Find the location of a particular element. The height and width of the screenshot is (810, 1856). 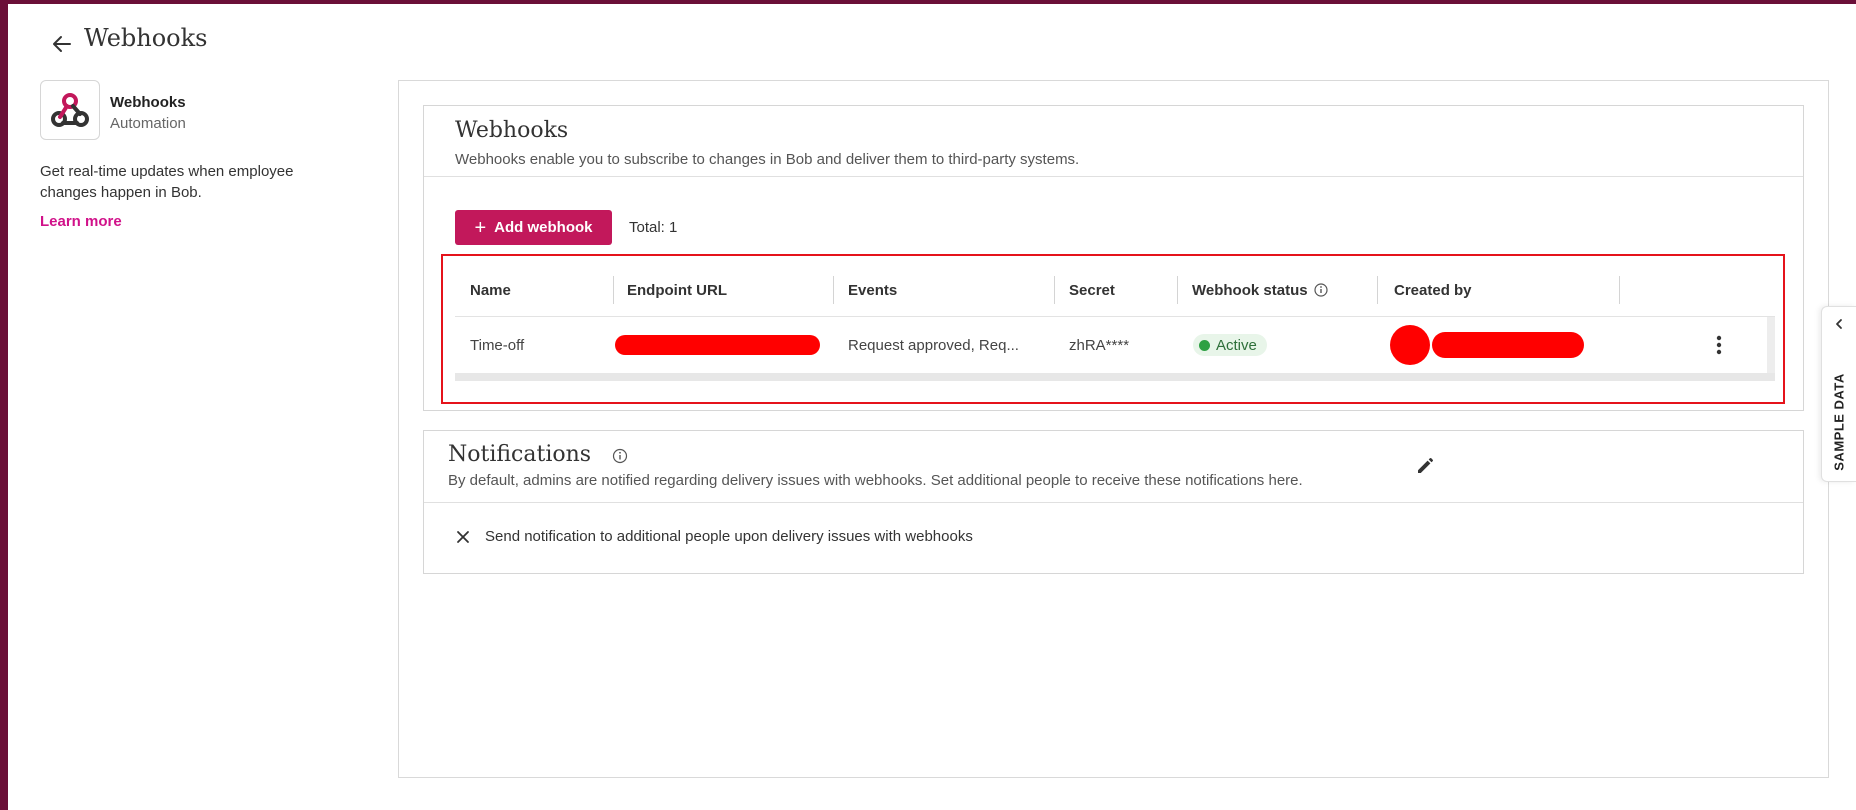

chevron-left-icon is located at coordinates (1839, 324).